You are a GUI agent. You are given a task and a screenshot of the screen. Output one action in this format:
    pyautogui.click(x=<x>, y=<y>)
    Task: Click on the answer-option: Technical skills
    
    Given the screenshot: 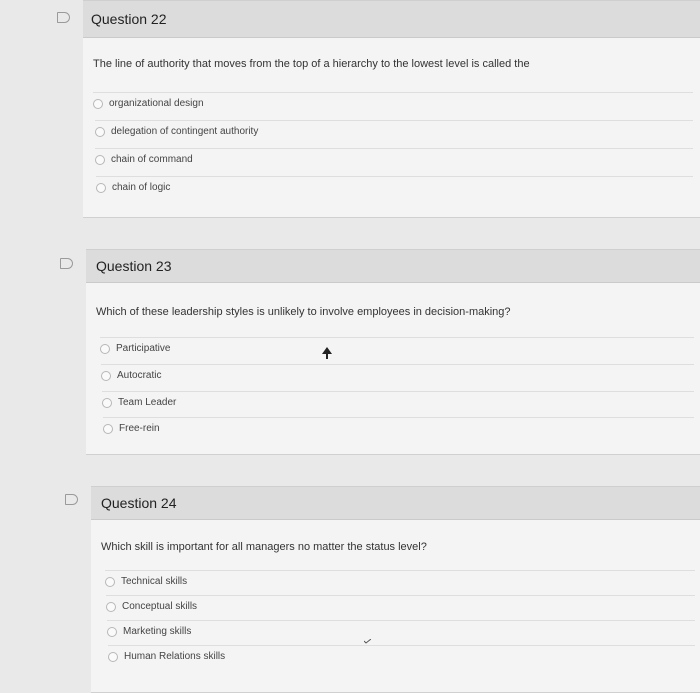 What is the action you would take?
    pyautogui.click(x=400, y=581)
    